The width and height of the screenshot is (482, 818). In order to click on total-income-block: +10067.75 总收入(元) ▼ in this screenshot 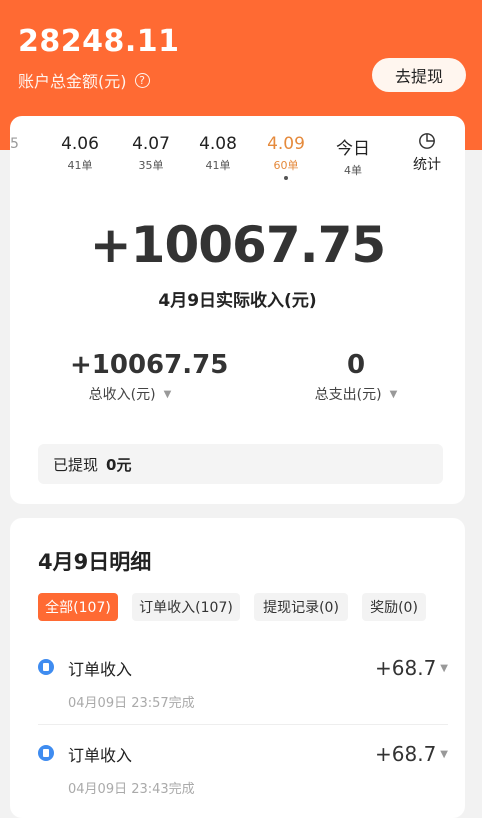, I will do `click(149, 377)`.